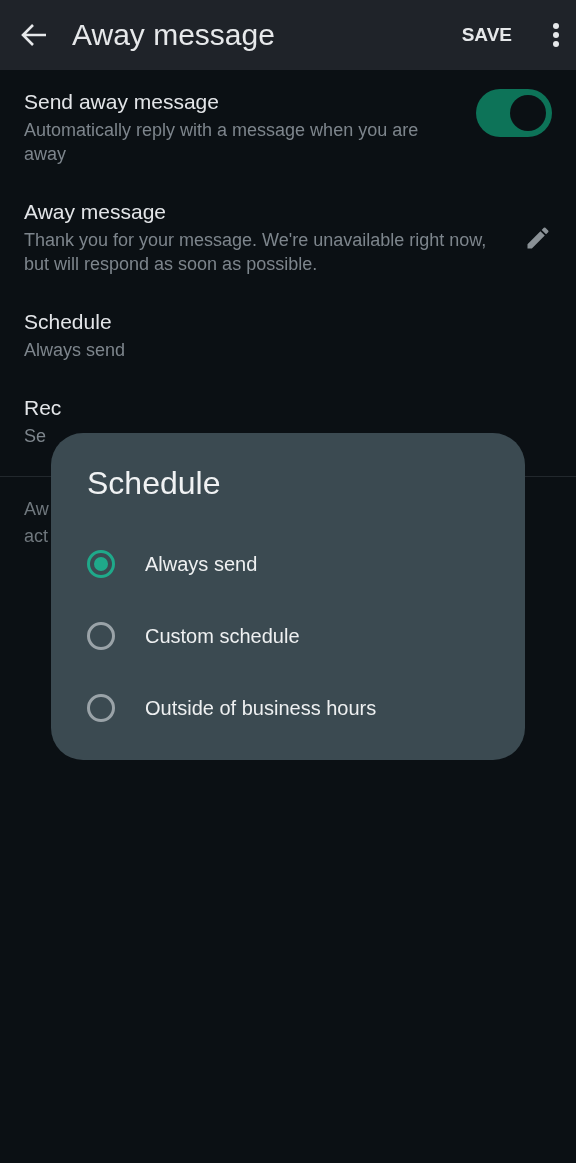 This screenshot has width=576, height=1163. I want to click on note-text: Aw, so click(37, 509).